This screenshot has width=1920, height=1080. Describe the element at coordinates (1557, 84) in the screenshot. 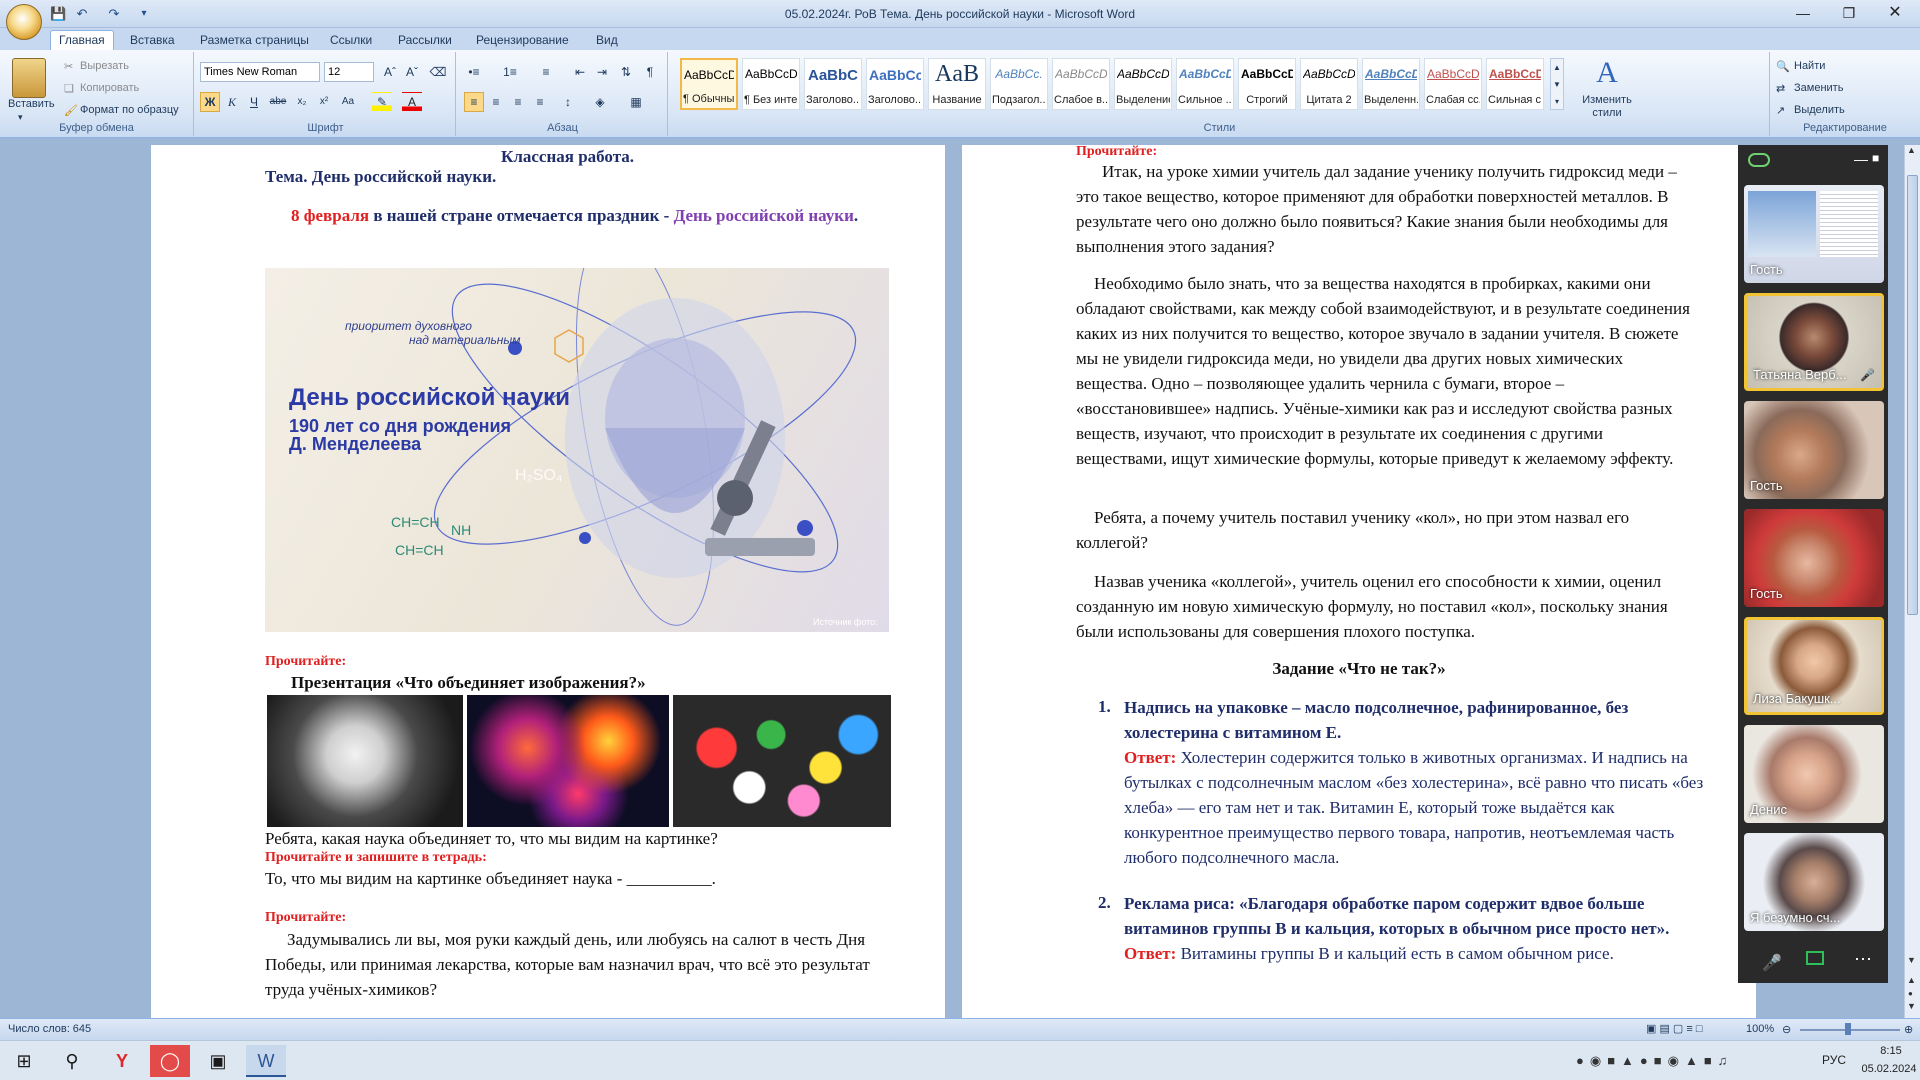

I see `styles-scroll-icon: ▲ ▼ ▾` at that location.